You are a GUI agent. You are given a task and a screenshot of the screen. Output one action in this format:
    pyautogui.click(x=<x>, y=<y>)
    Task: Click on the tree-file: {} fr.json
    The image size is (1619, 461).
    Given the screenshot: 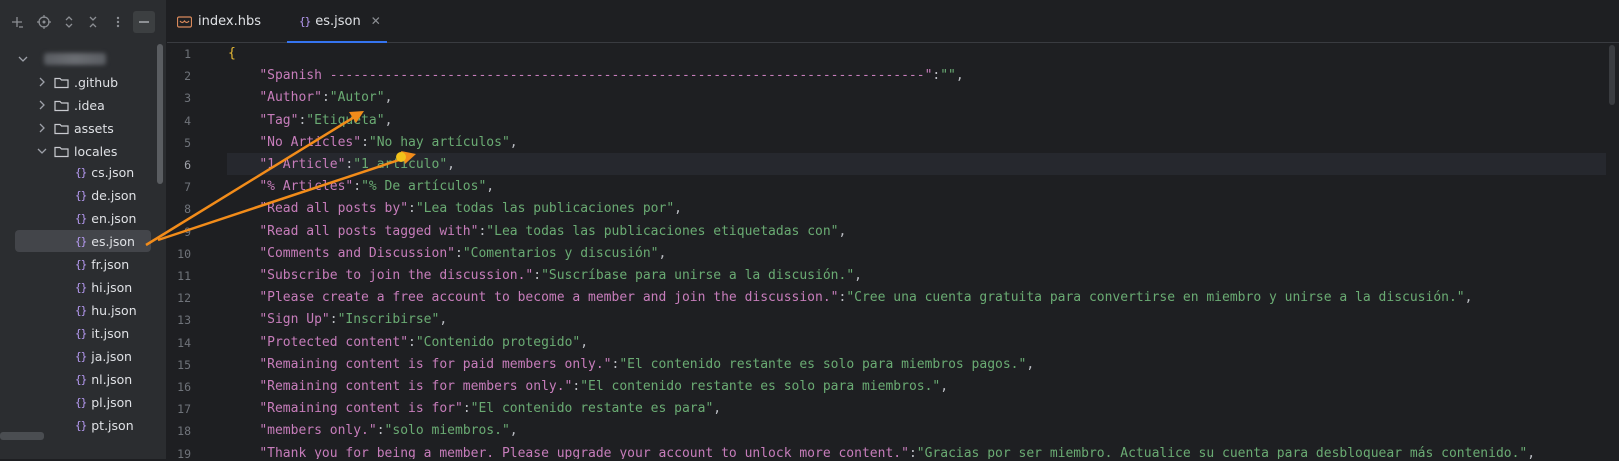 What is the action you would take?
    pyautogui.click(x=83, y=264)
    